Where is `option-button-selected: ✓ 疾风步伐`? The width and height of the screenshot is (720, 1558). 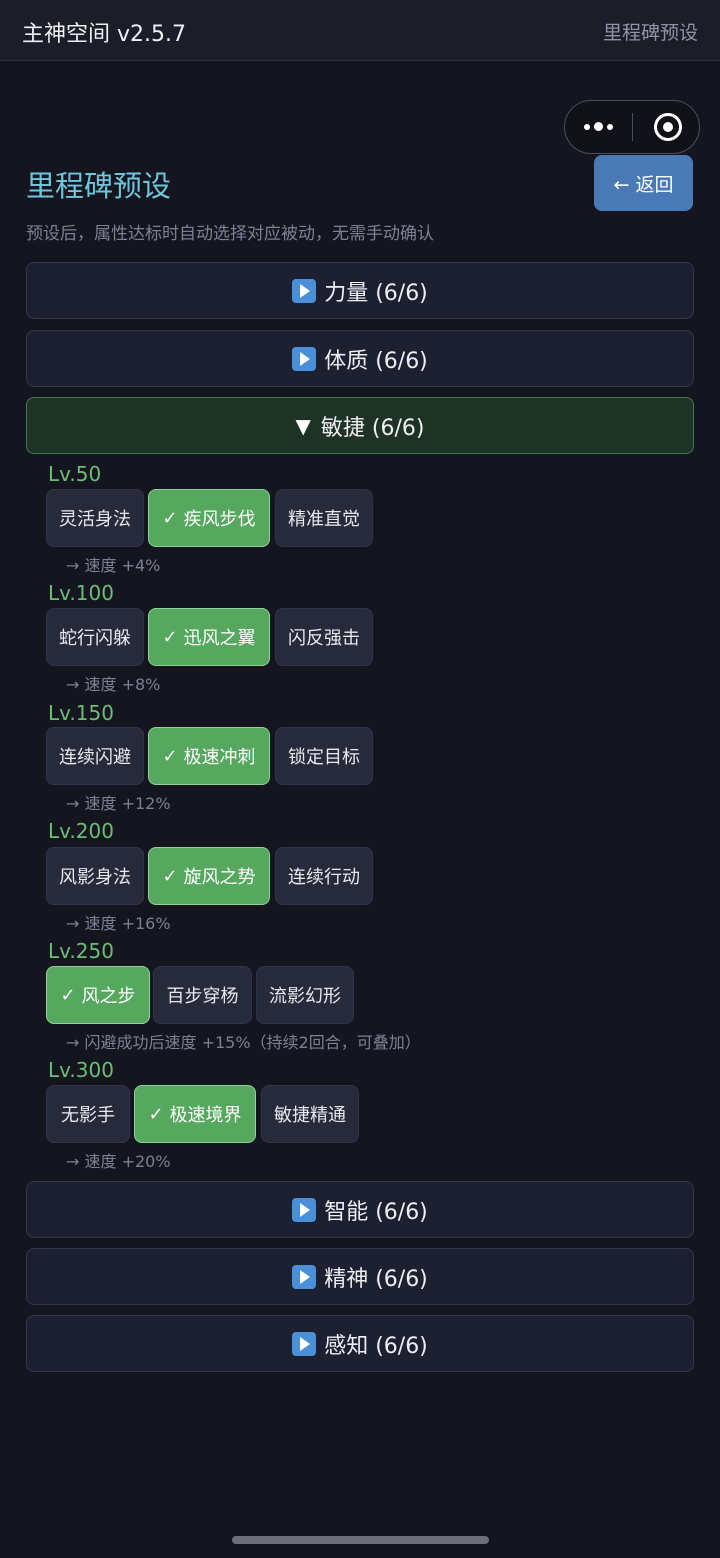
option-button-selected: ✓ 疾风步伐 is located at coordinates (209, 518).